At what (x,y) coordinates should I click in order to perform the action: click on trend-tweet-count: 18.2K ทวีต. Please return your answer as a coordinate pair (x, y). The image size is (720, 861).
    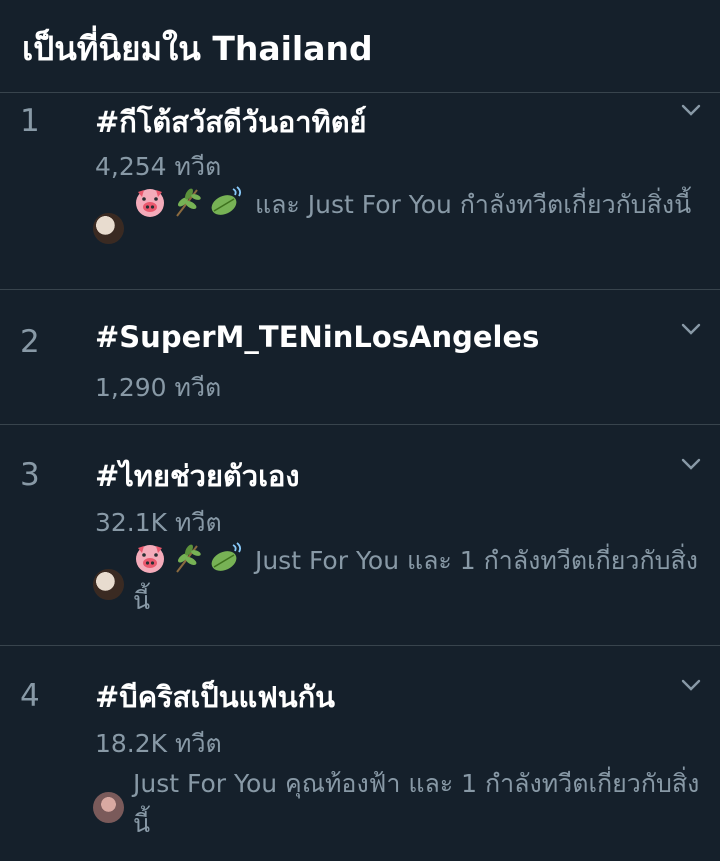
    Looking at the image, I should click on (158, 743).